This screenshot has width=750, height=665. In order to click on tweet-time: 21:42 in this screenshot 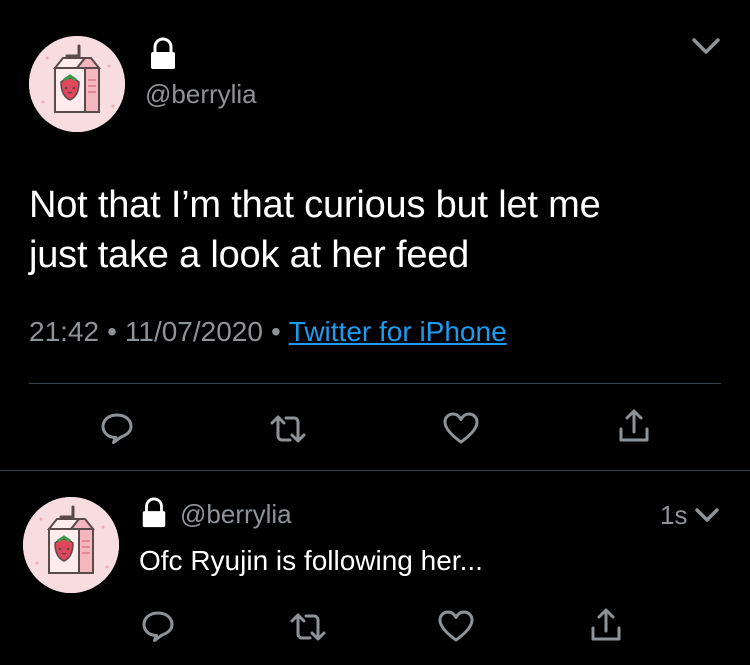, I will do `click(64, 331)`.